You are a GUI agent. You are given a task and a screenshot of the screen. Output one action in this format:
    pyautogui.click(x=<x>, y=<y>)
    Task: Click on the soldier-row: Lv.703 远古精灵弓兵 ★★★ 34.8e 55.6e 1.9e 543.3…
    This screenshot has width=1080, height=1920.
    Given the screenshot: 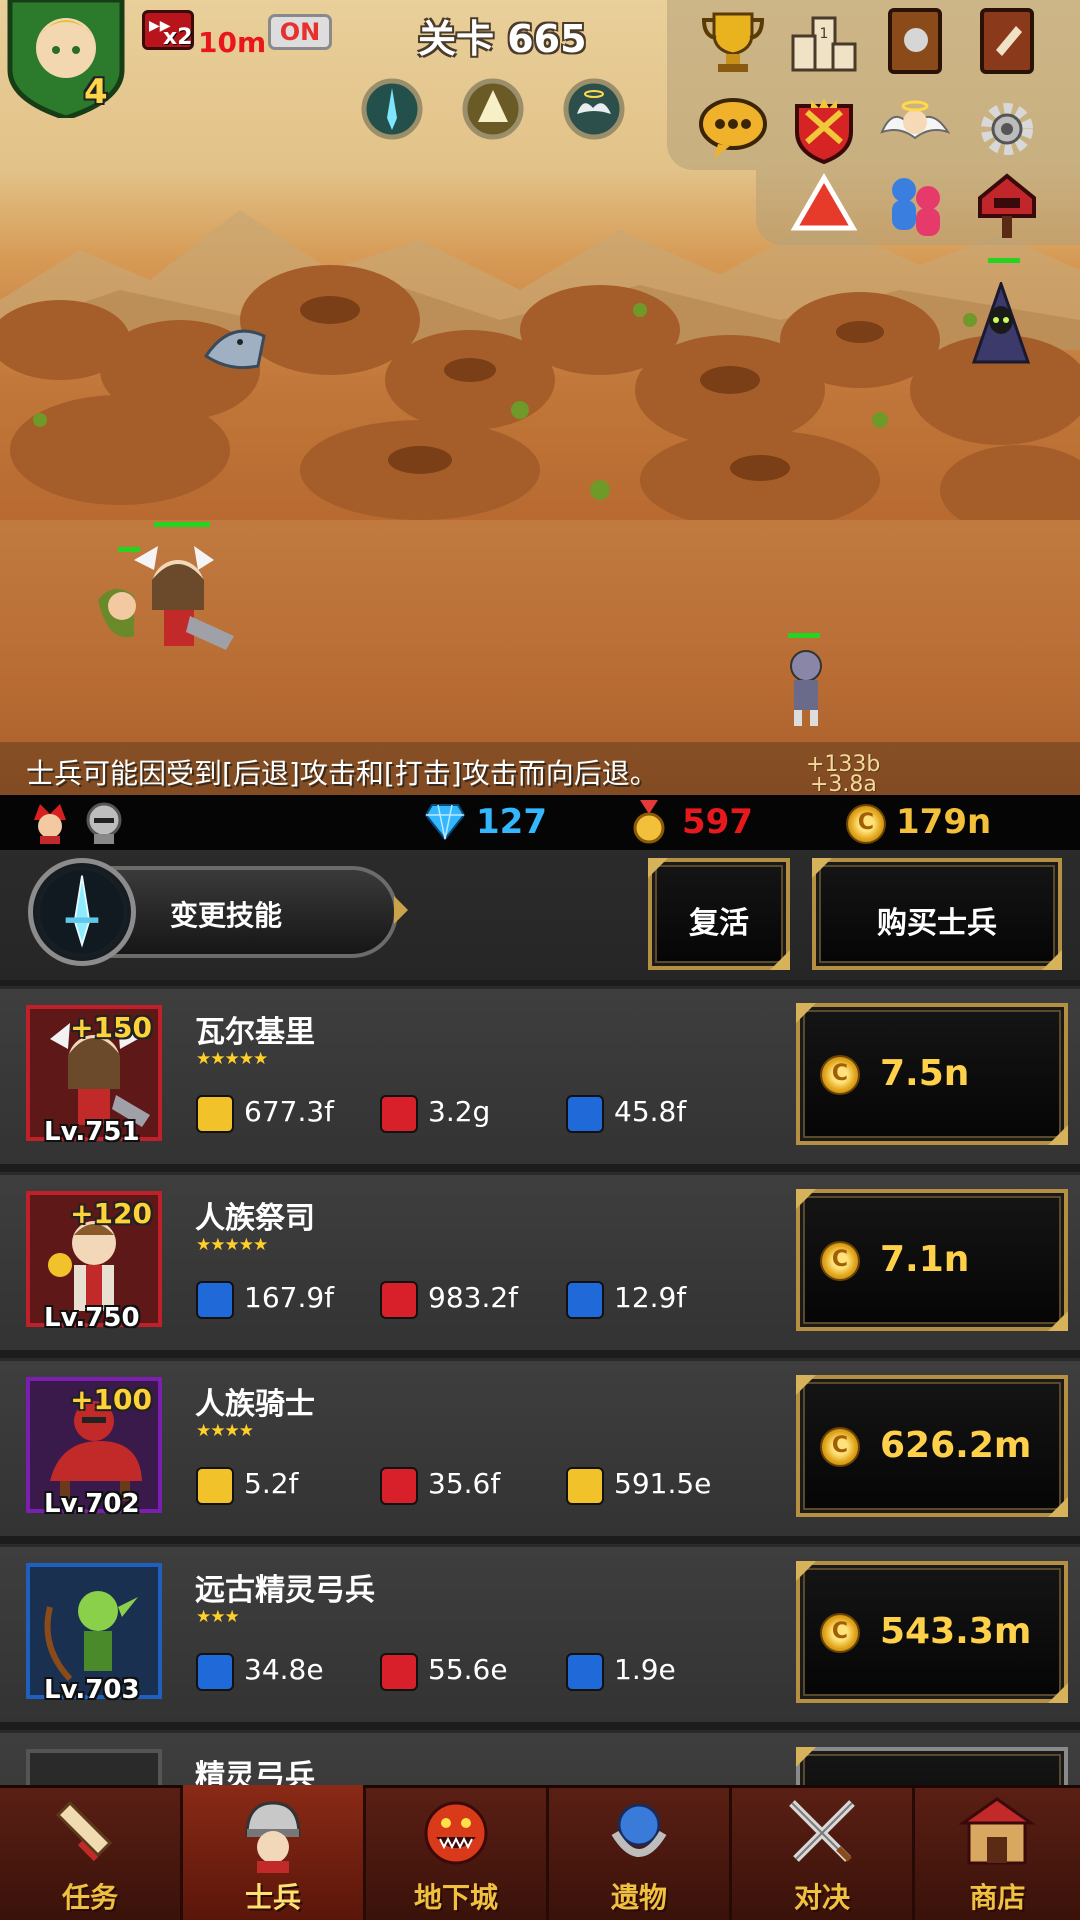 What is the action you would take?
    pyautogui.click(x=540, y=1633)
    